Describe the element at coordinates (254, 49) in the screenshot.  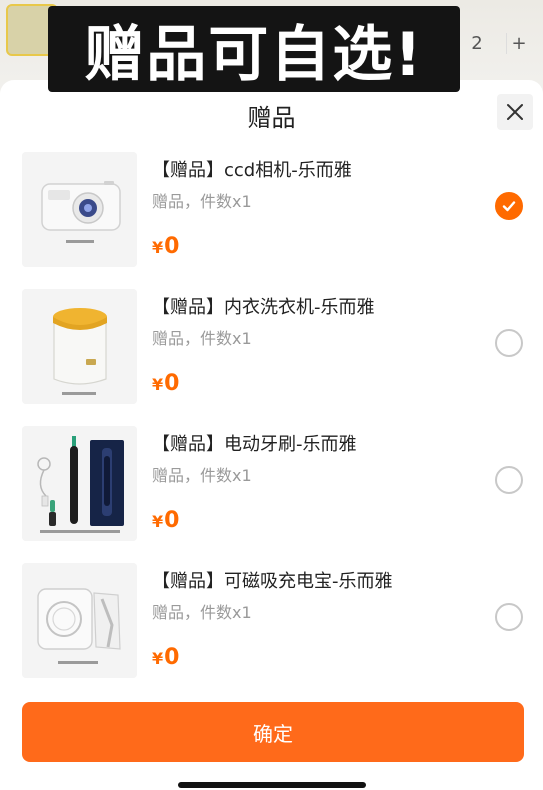
I see `overlay-caption: 赠品可自选!` at that location.